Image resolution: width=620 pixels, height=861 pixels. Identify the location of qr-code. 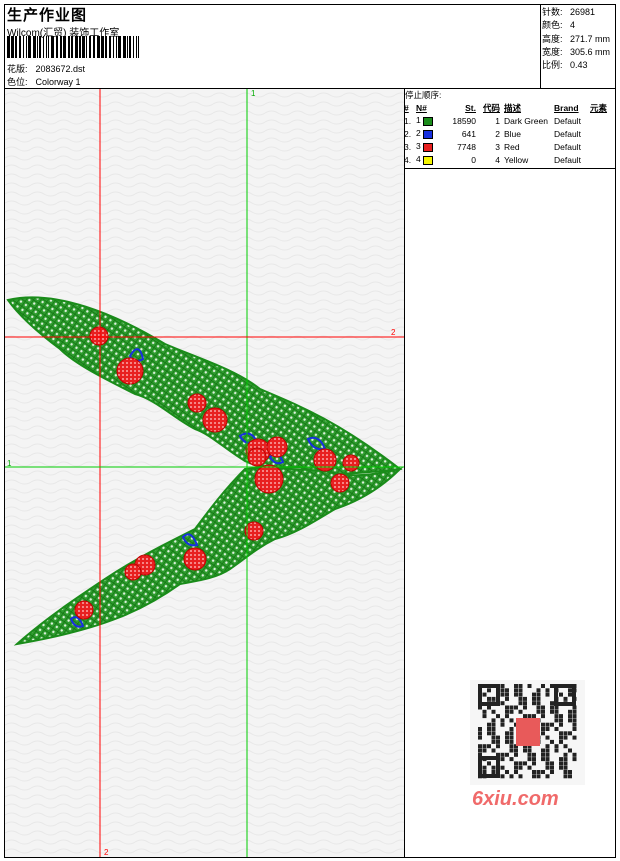
(527, 732).